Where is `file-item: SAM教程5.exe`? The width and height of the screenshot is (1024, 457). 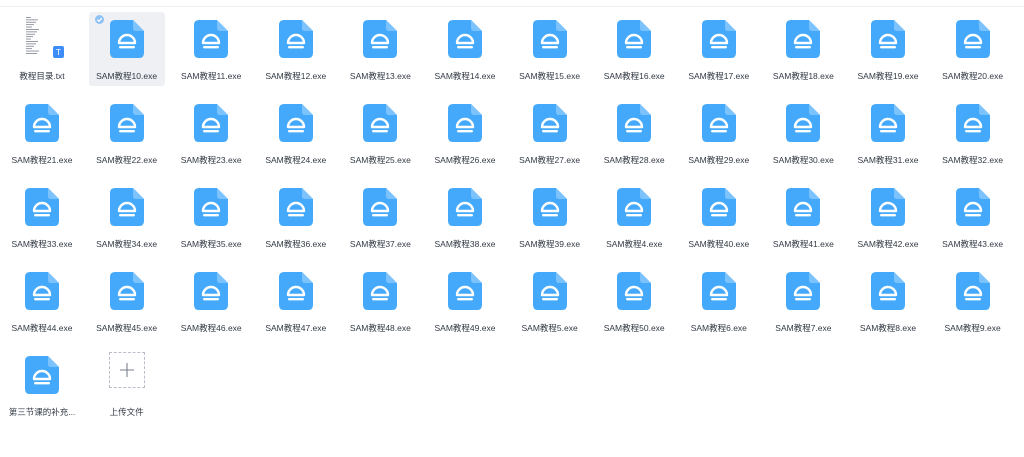 file-item: SAM教程5.exe is located at coordinates (550, 301).